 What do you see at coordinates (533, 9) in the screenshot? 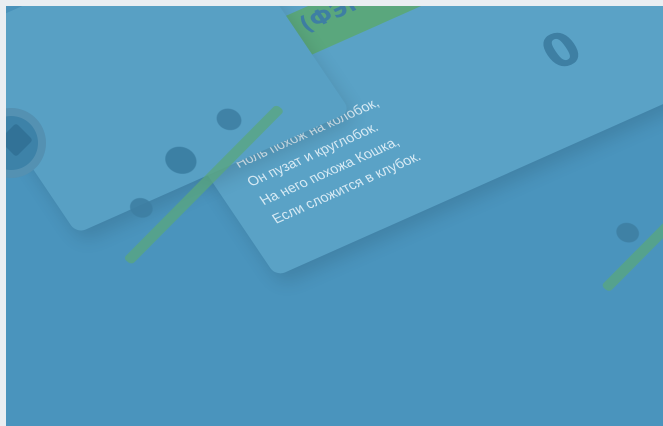
I see `donut-icon` at bounding box center [533, 9].